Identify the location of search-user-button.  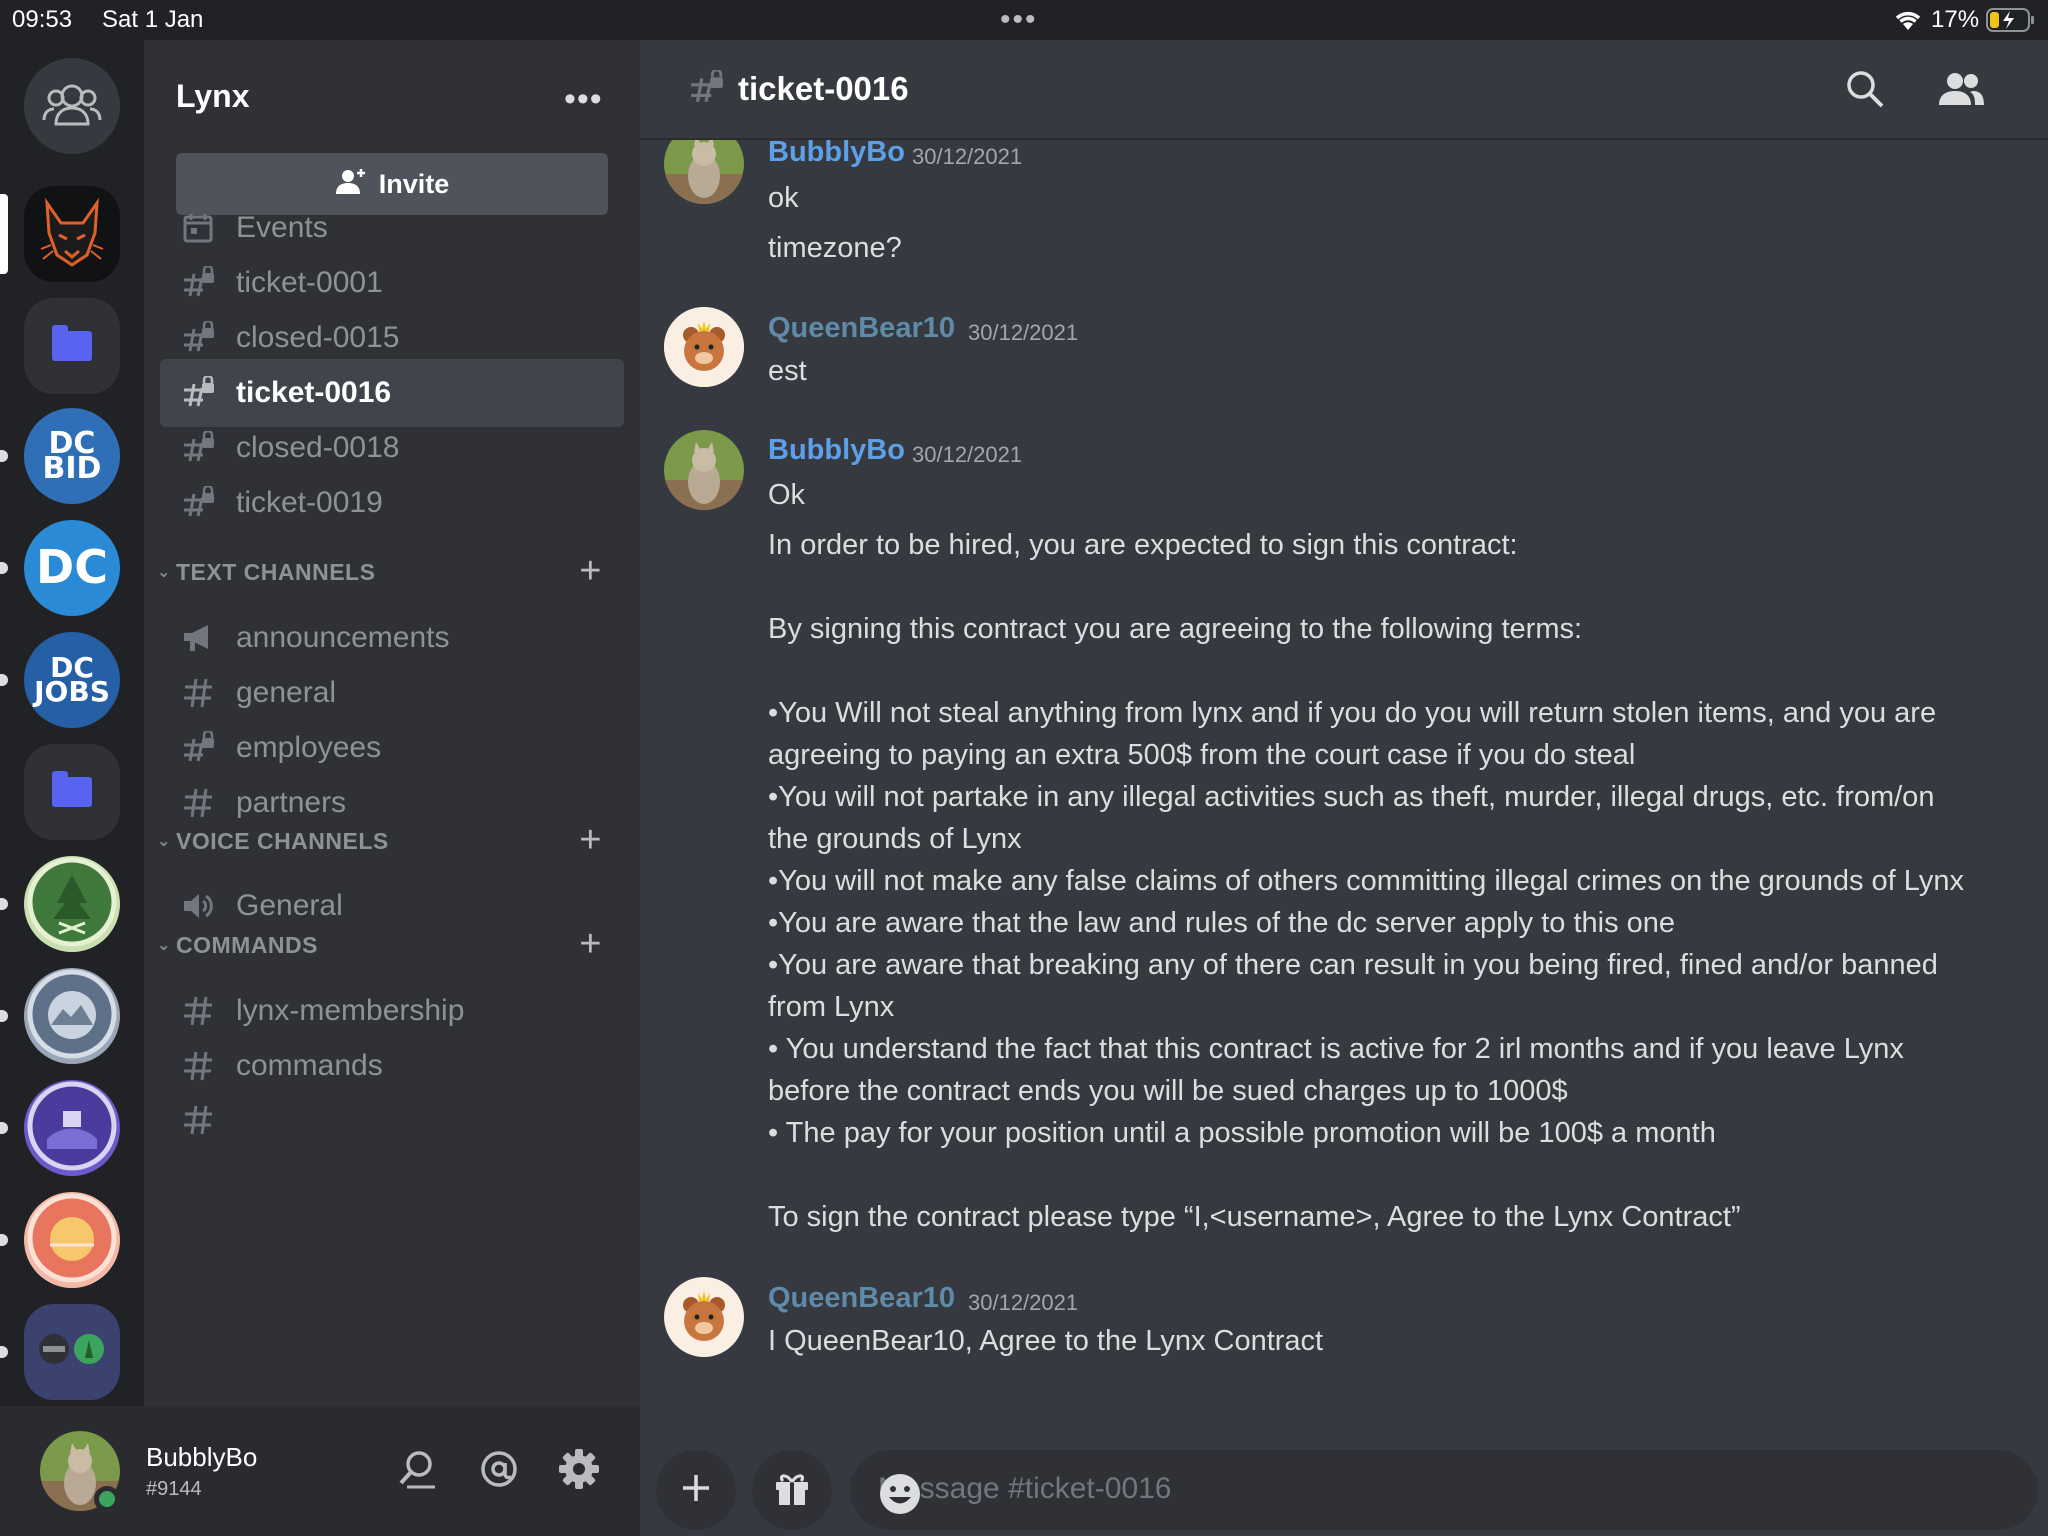
(417, 1471).